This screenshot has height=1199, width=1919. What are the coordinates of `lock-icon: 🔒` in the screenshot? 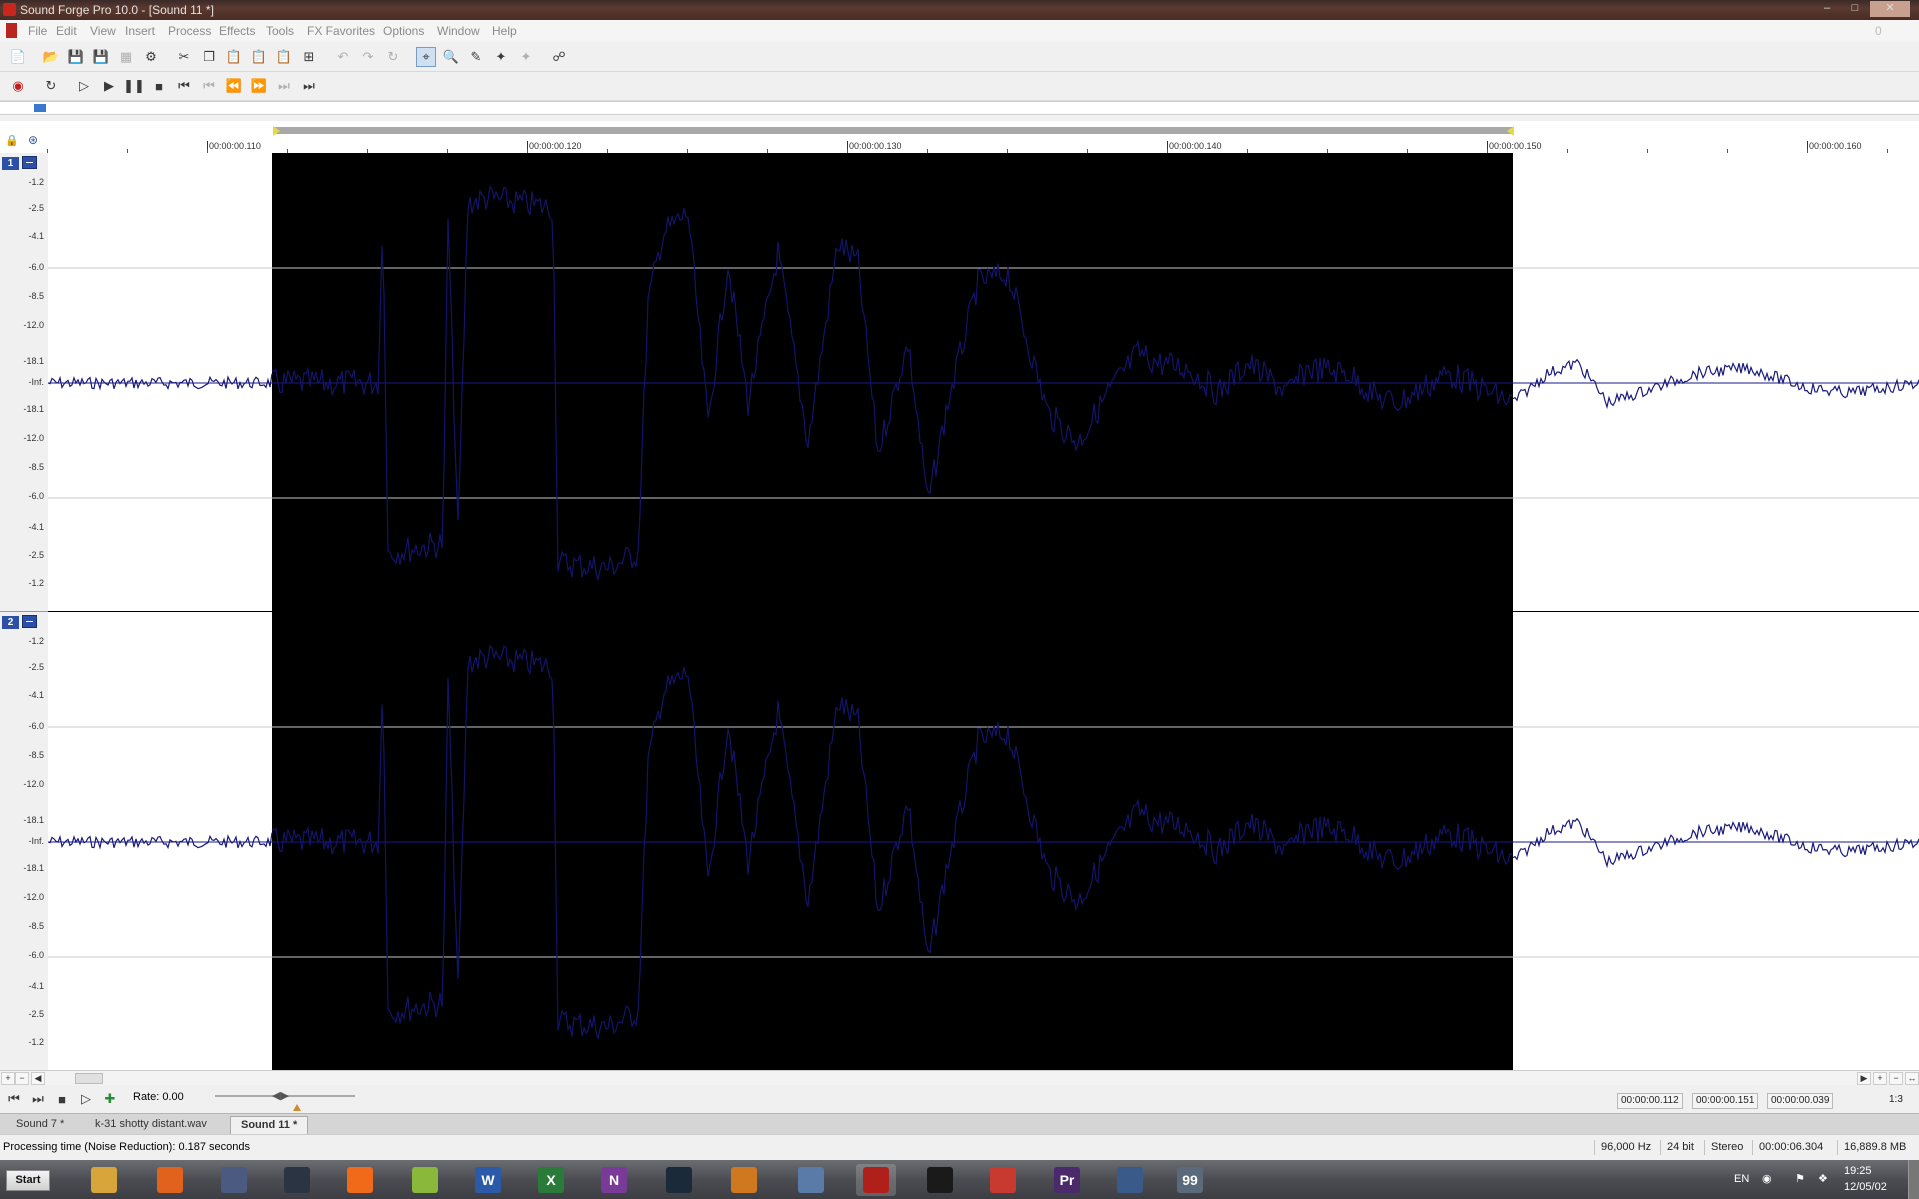 It's located at (12, 140).